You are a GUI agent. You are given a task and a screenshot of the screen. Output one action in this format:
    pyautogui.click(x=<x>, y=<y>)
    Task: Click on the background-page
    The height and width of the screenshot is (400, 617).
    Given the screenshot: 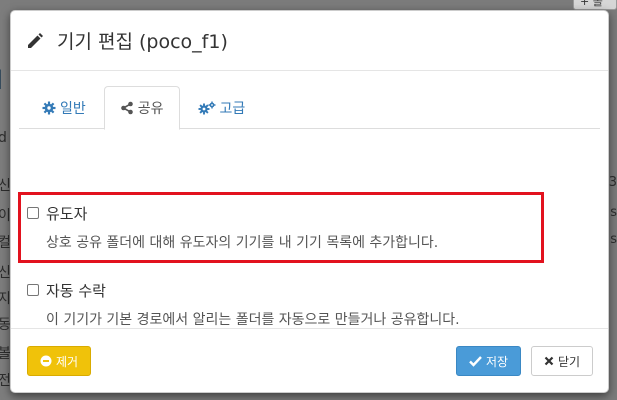 What is the action you would take?
    pyautogui.click(x=5, y=200)
    